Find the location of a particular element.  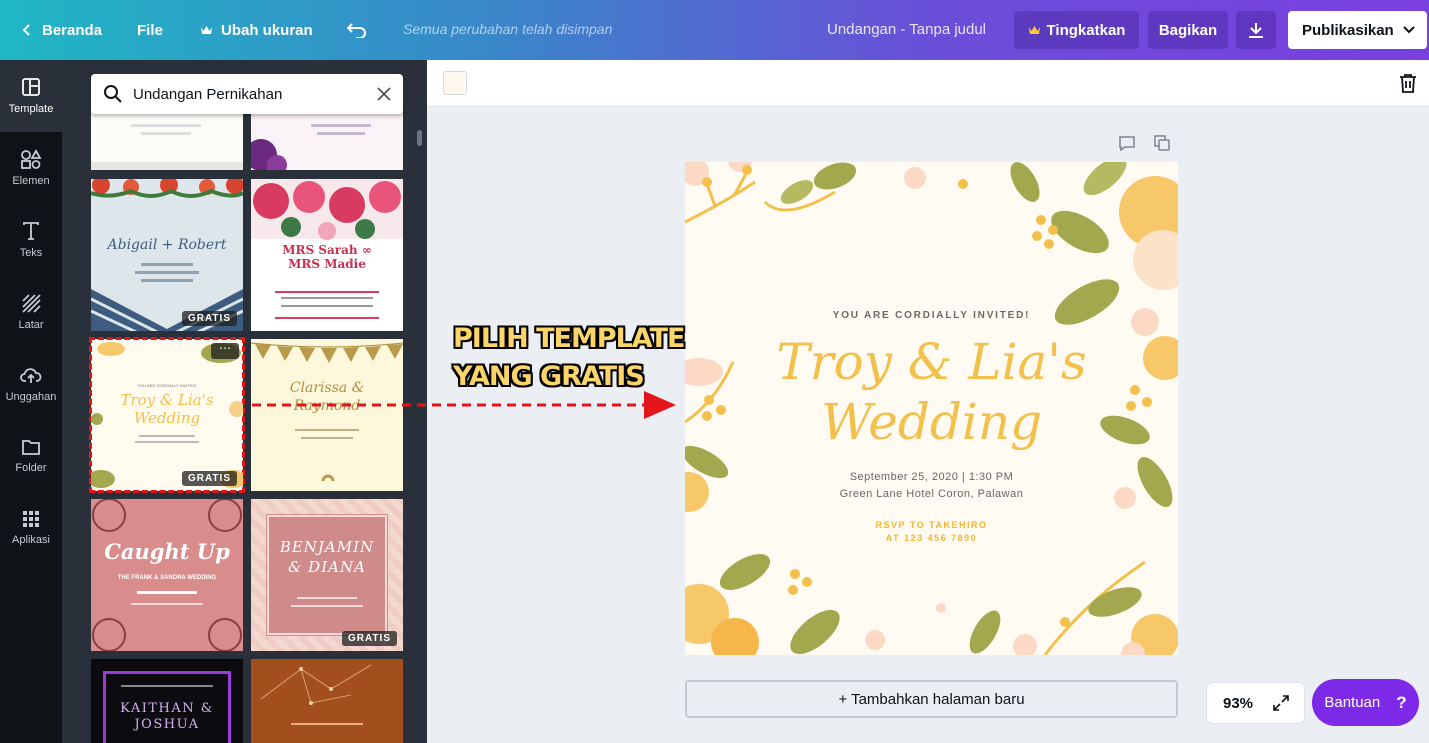

rail-item-elements: Elemen is located at coordinates (31, 168).